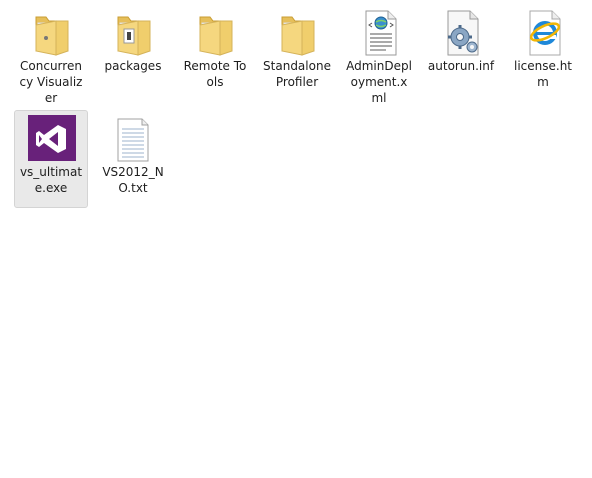  Describe the element at coordinates (542, 74) in the screenshot. I see `file-name-label: license.htm` at that location.